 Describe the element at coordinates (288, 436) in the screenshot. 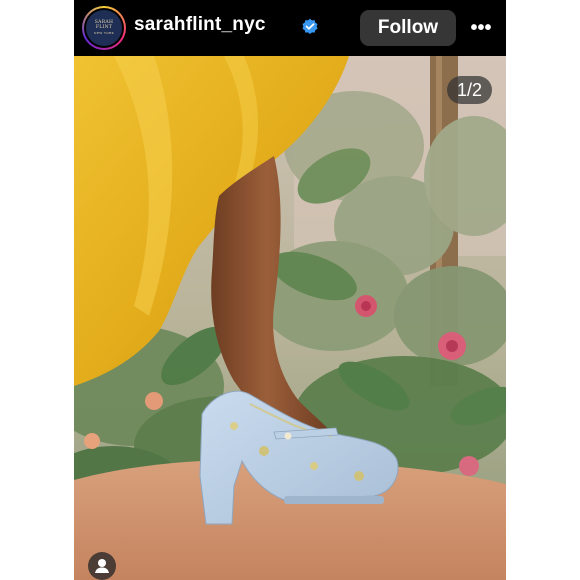

I see `shoe-button` at that location.